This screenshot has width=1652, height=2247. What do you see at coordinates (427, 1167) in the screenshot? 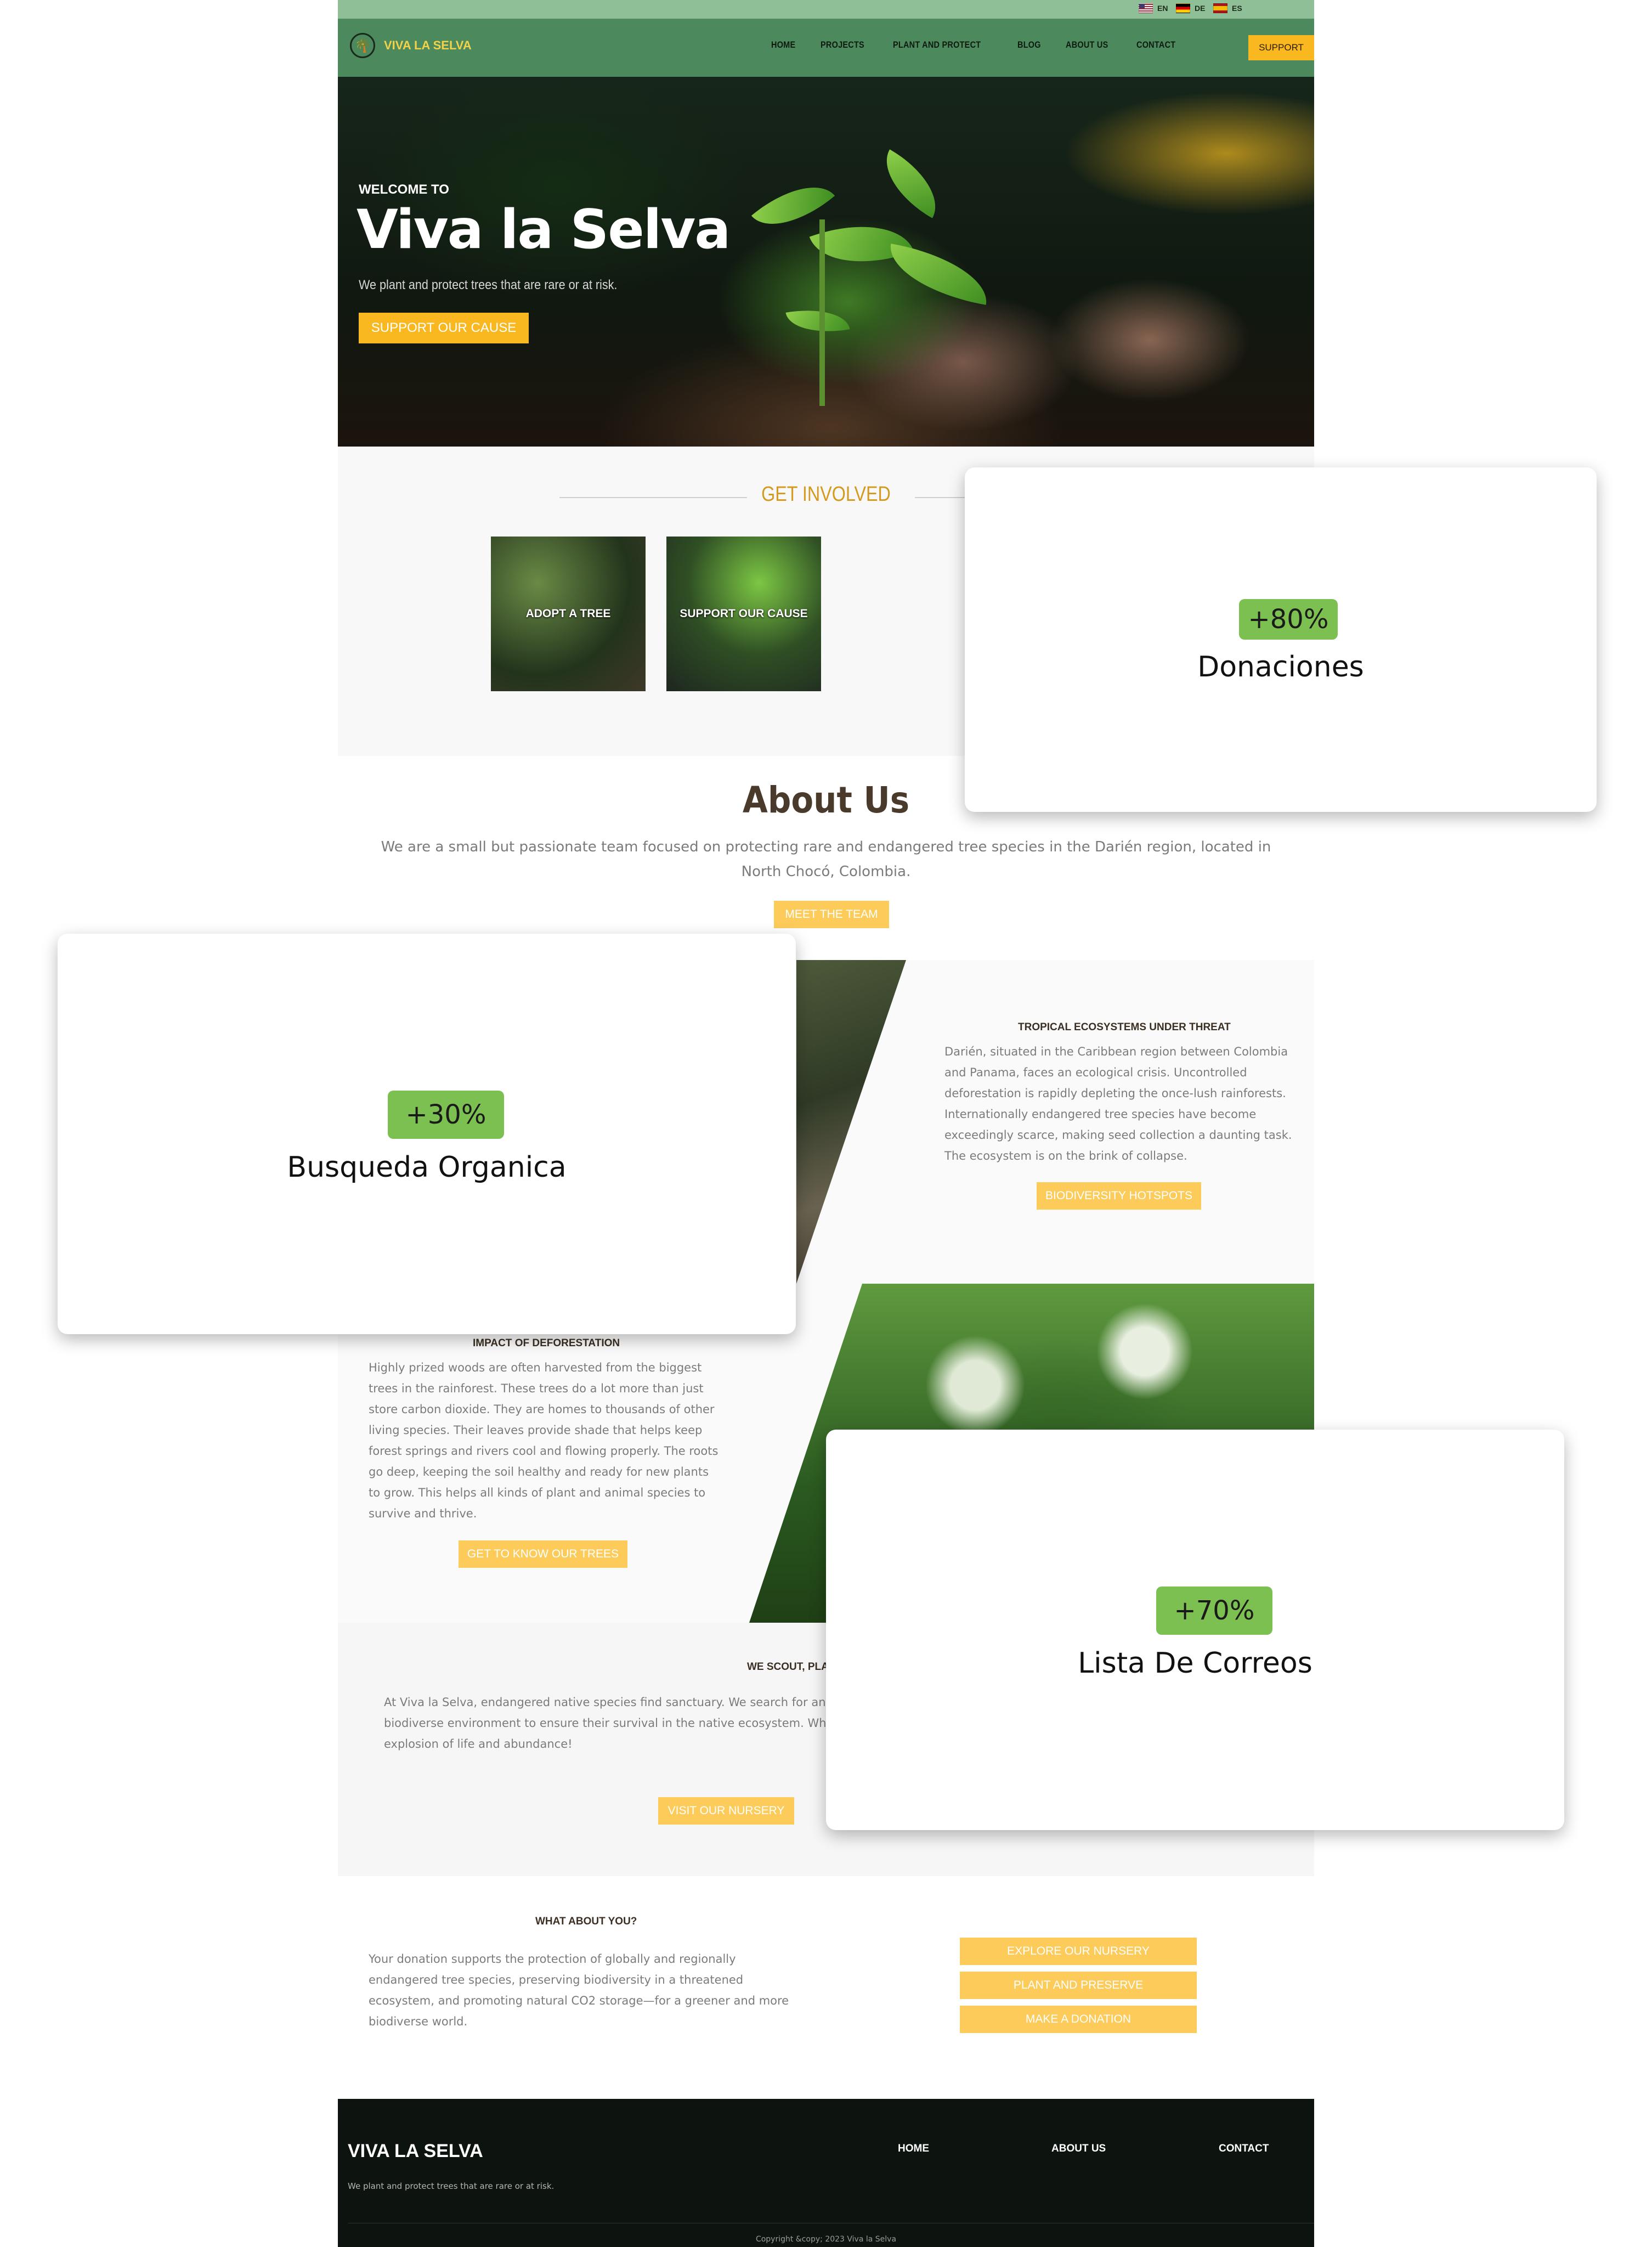
I see `stat-label: Busqueda Organica` at bounding box center [427, 1167].